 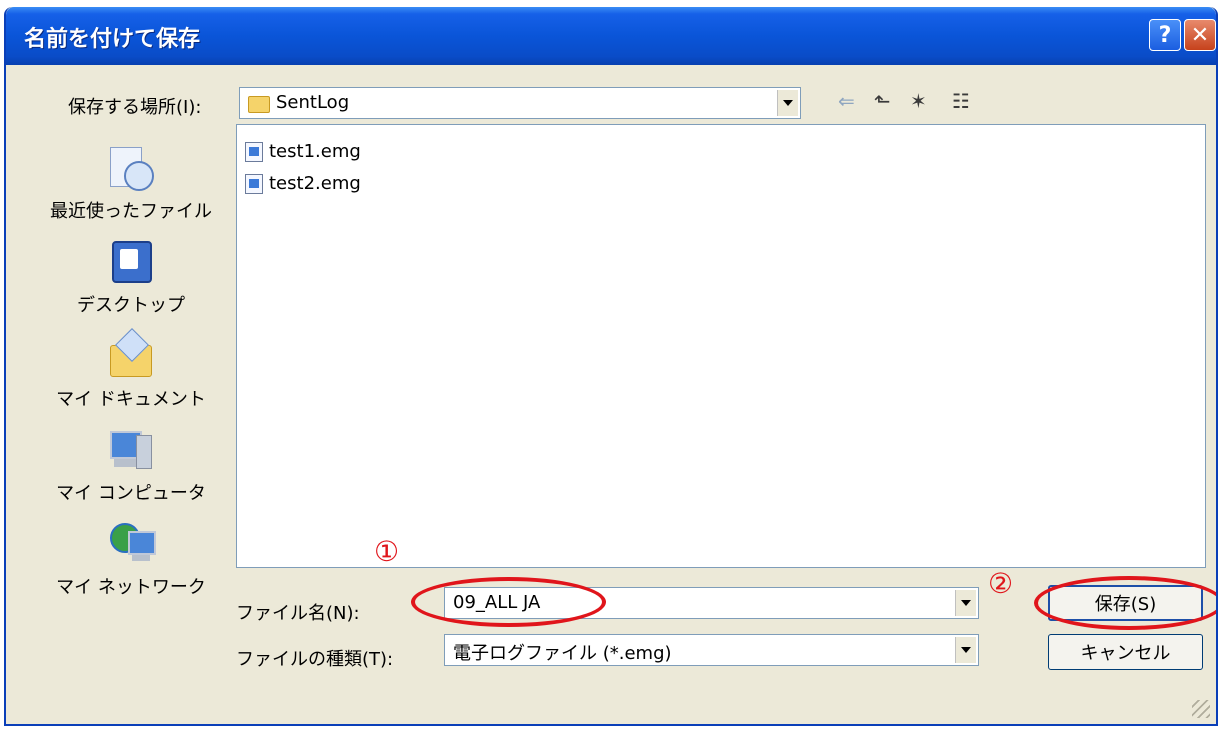 What do you see at coordinates (131, 587) in the screenshot?
I see `place-network-label: マイ ネットワーク` at bounding box center [131, 587].